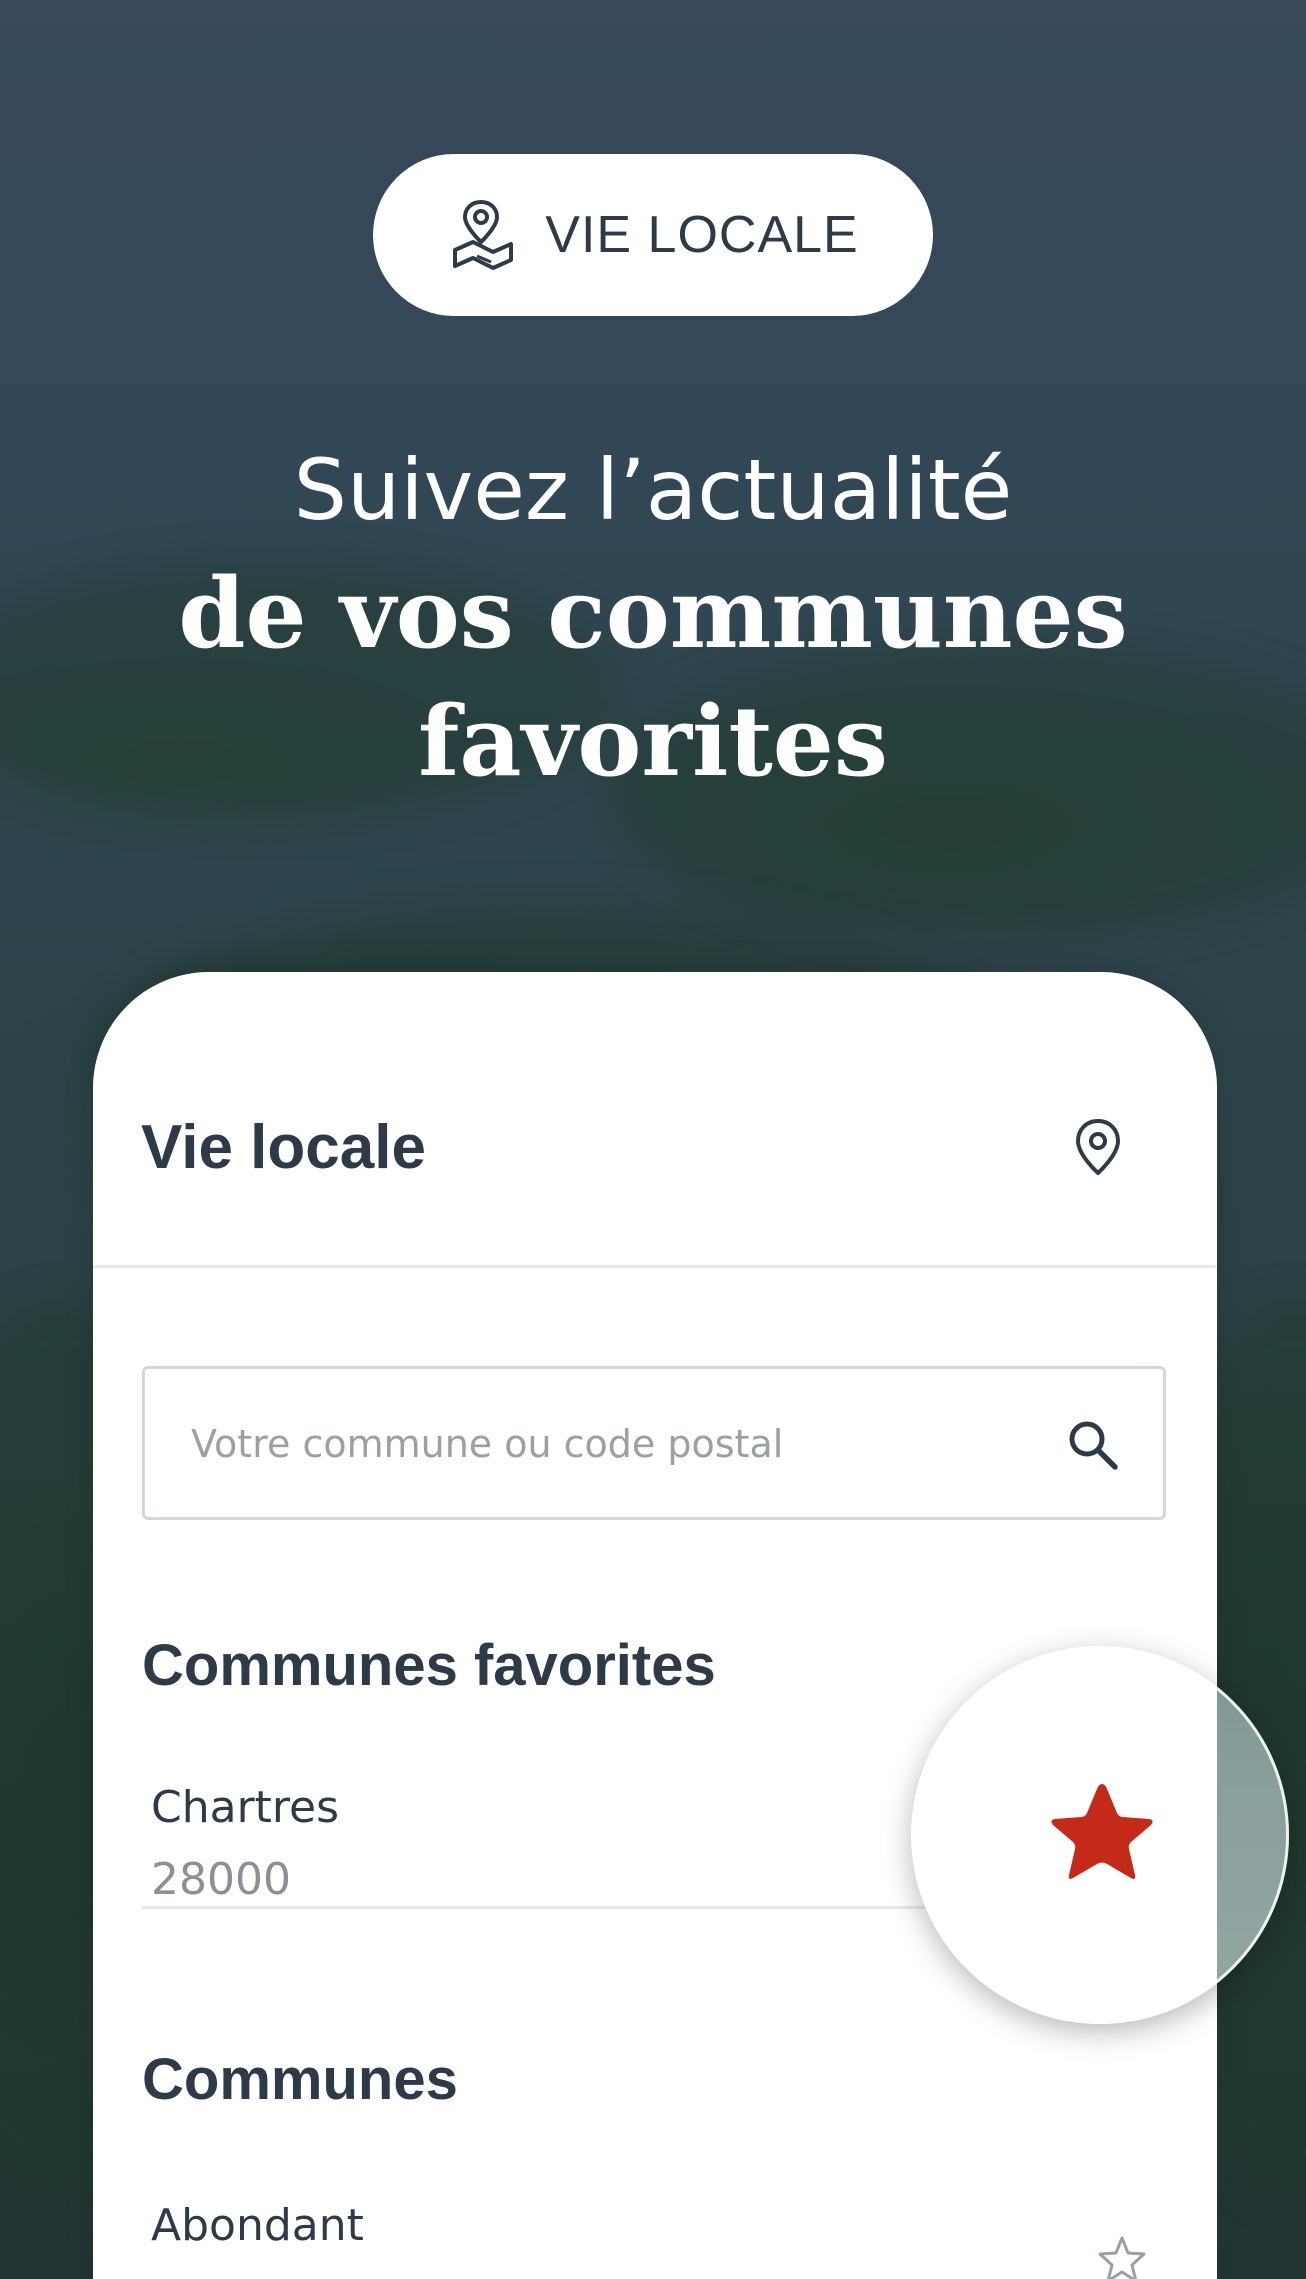  I want to click on star-filled-icon, so click(1102, 1831).